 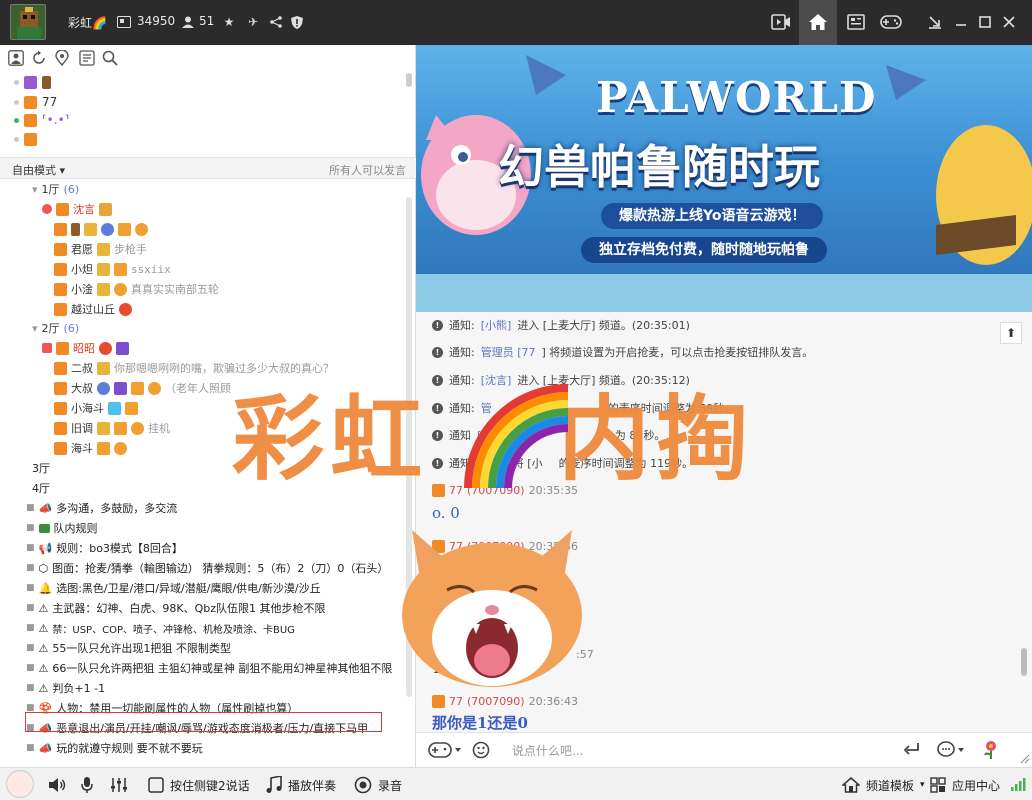 I want to click on hall-name: 1厅, so click(x=50, y=189).